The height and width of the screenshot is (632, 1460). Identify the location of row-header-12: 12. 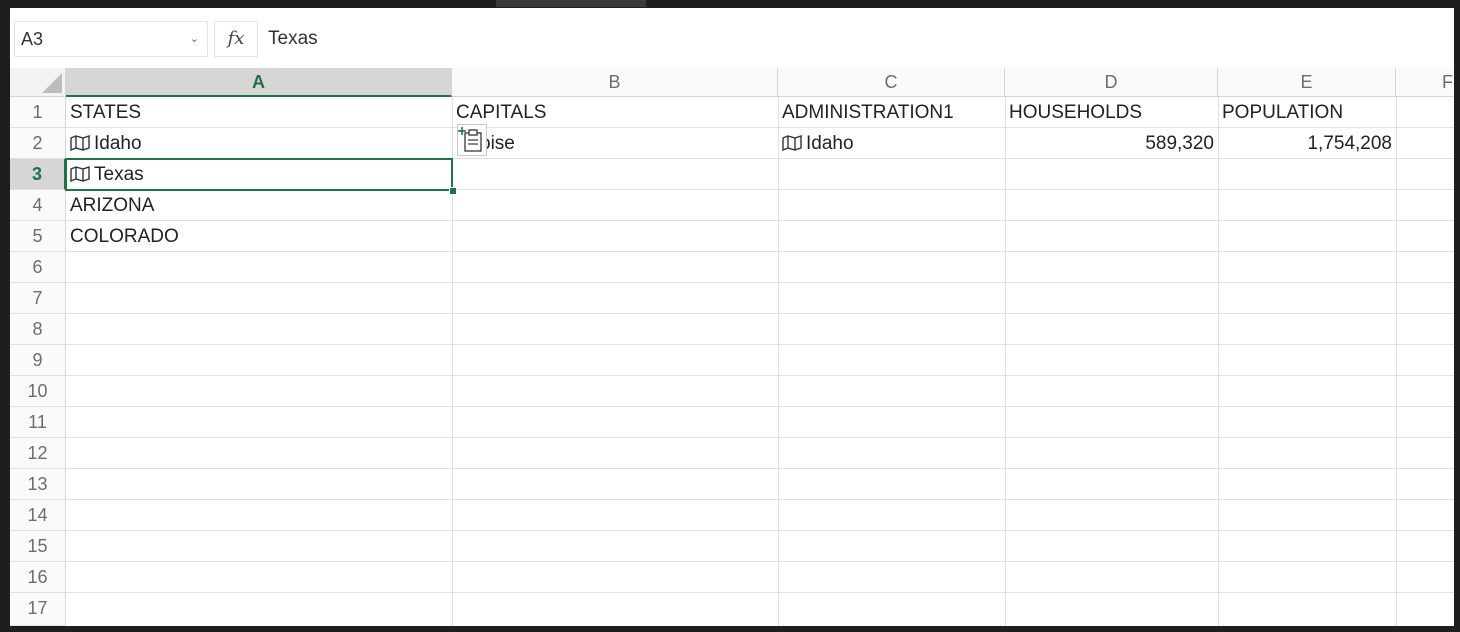
(38, 453).